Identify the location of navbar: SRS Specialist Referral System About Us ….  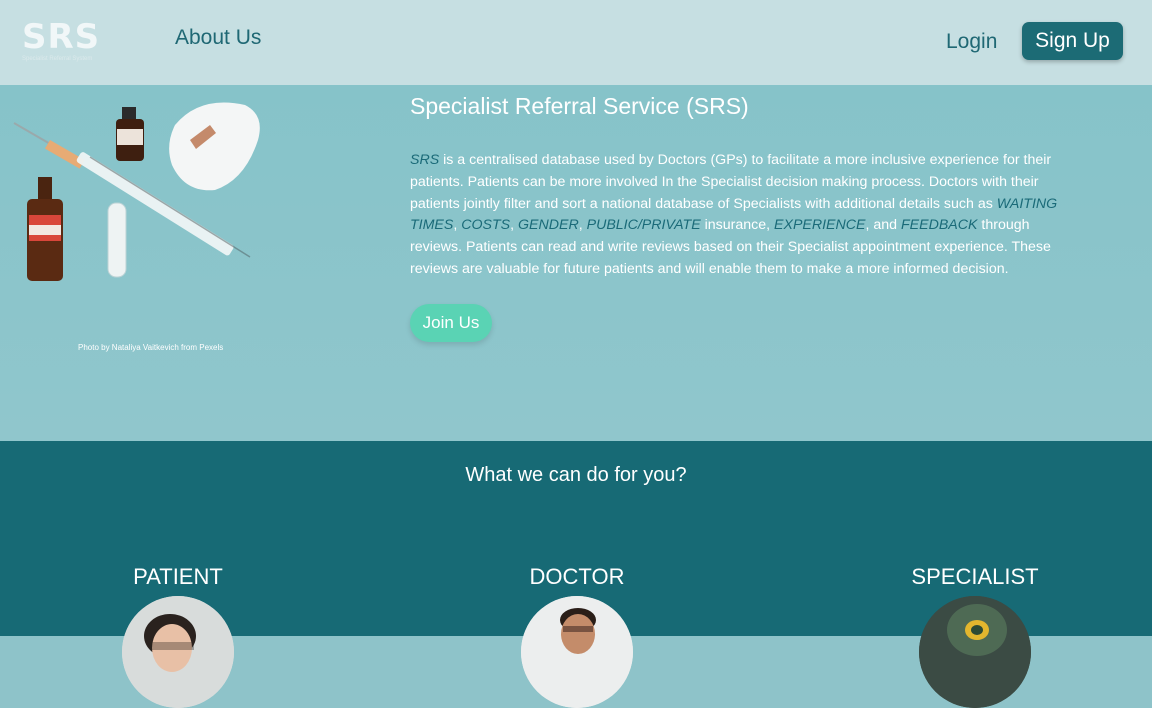
(576, 42).